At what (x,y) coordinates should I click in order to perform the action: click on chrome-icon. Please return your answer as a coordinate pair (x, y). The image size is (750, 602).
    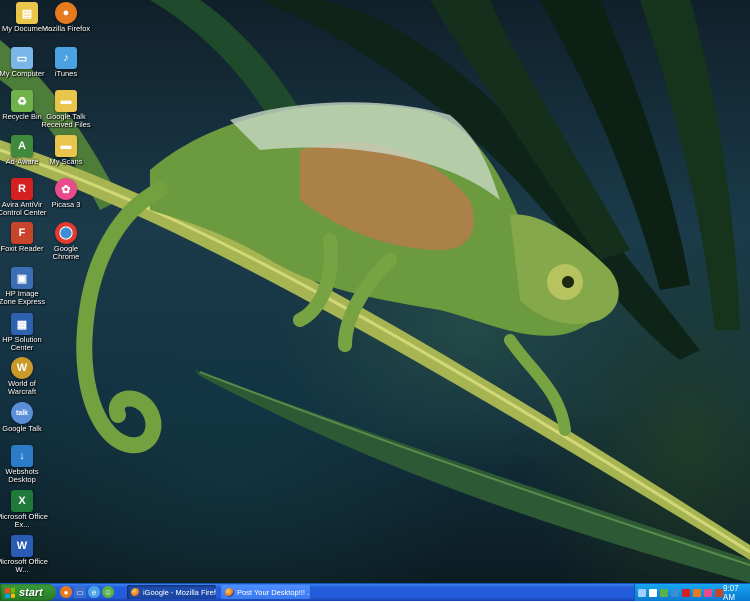
    Looking at the image, I should click on (66, 233).